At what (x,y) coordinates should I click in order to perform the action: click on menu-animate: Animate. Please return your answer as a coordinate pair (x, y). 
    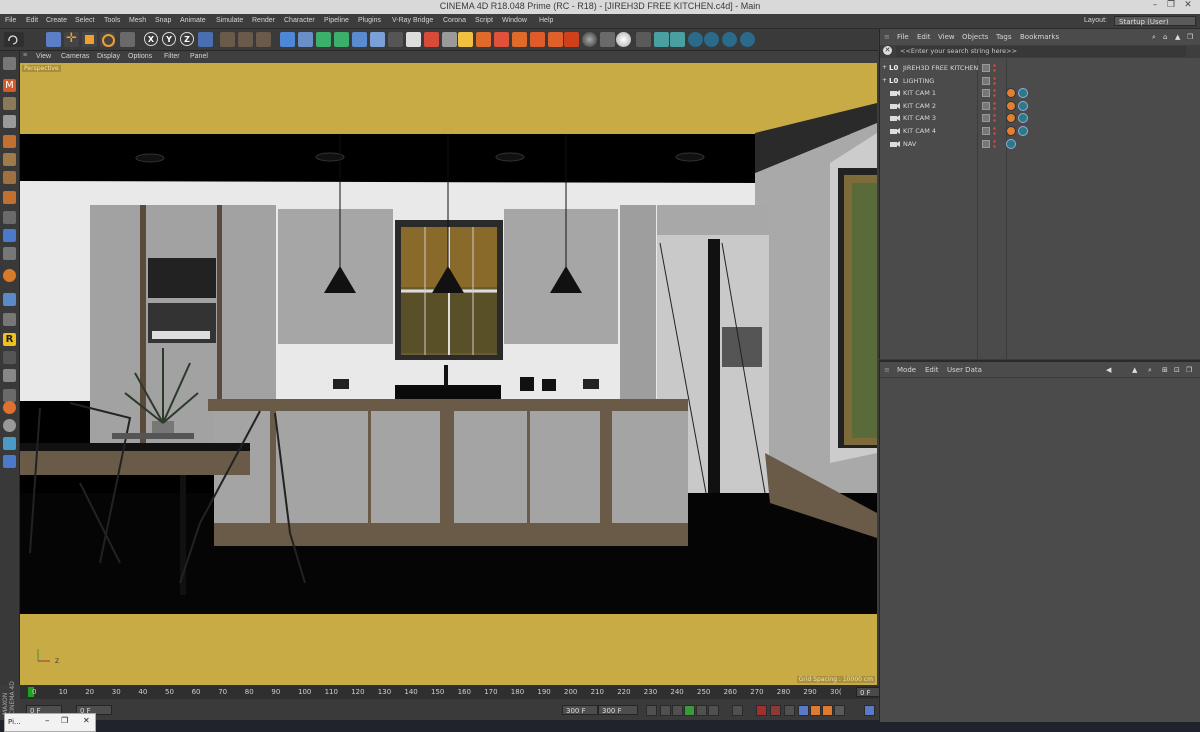
    Looking at the image, I should click on (193, 20).